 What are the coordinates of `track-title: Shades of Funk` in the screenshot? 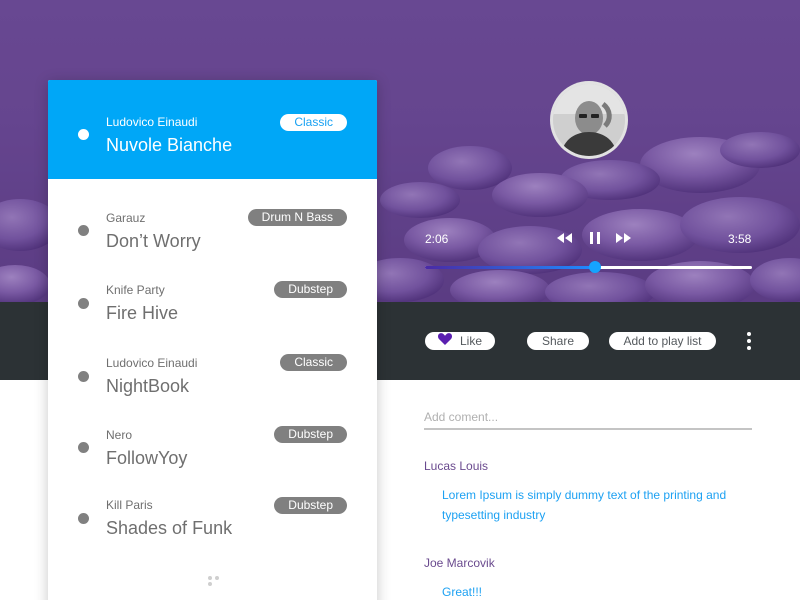 It's located at (169, 528).